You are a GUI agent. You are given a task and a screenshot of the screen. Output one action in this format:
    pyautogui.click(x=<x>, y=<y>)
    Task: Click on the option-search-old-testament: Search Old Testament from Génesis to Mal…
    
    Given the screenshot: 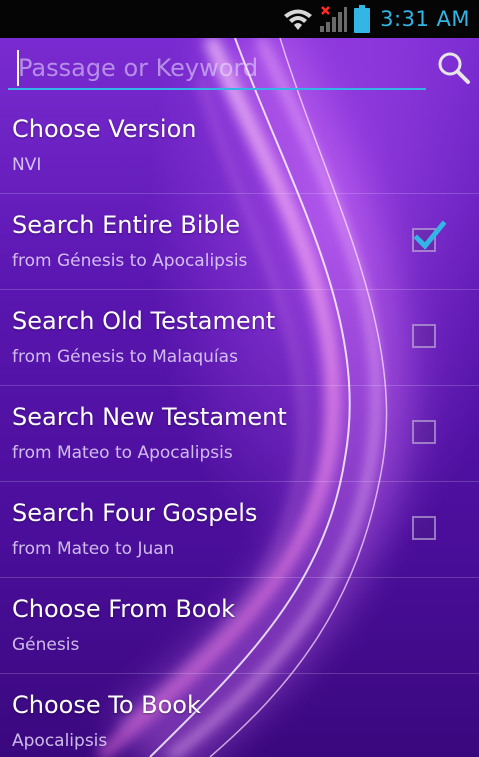 What is the action you would take?
    pyautogui.click(x=239, y=338)
    